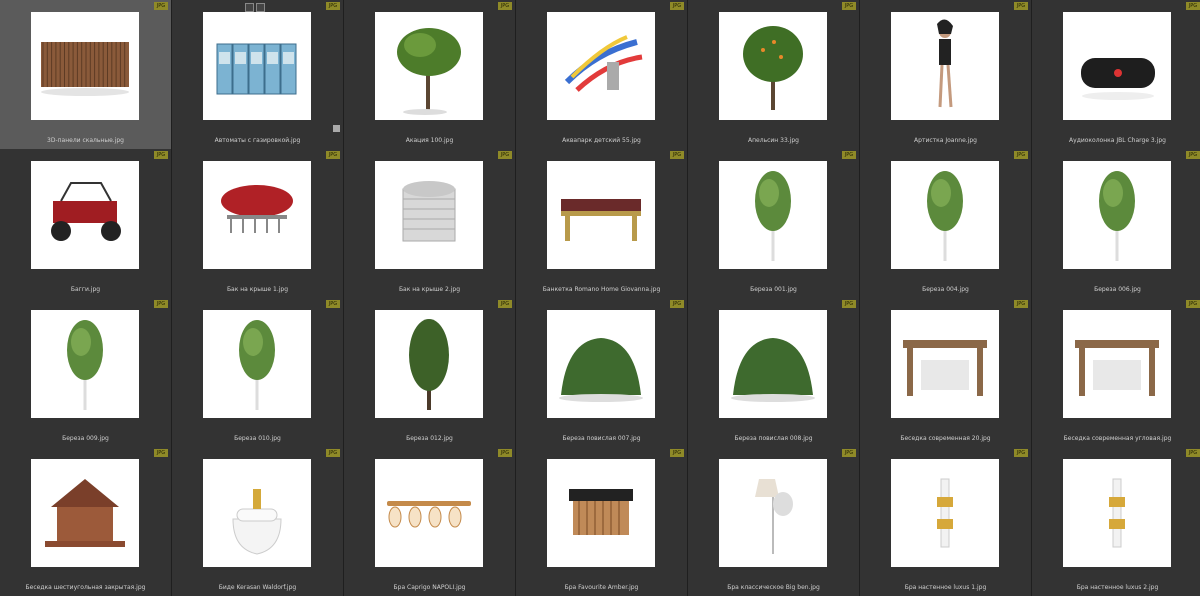 This screenshot has height=596, width=1200. I want to click on file-name: Береза 004.jpg, so click(945, 289).